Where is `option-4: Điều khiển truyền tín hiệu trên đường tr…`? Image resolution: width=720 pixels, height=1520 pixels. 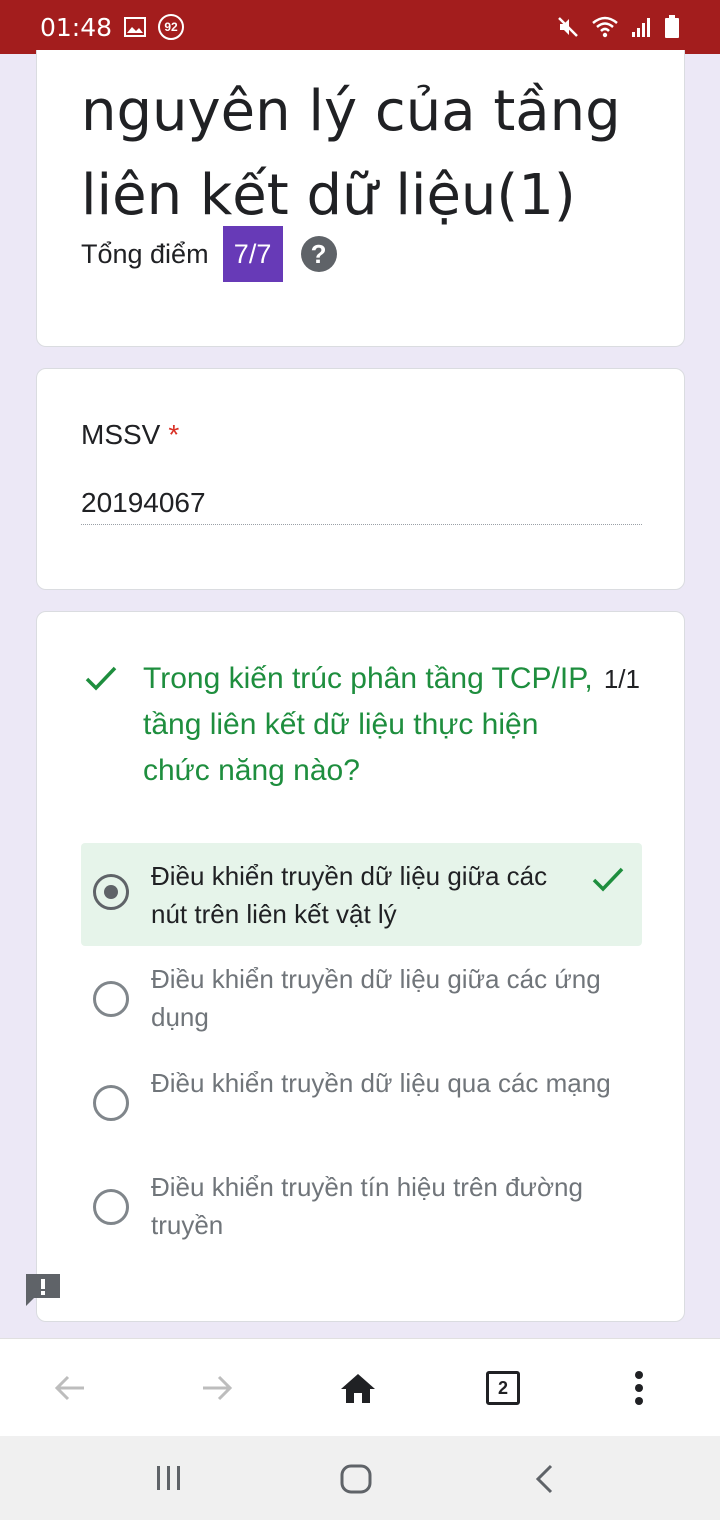
option-4: Điều khiển truyền tín hiệu trên đường tr… is located at coordinates (361, 1206).